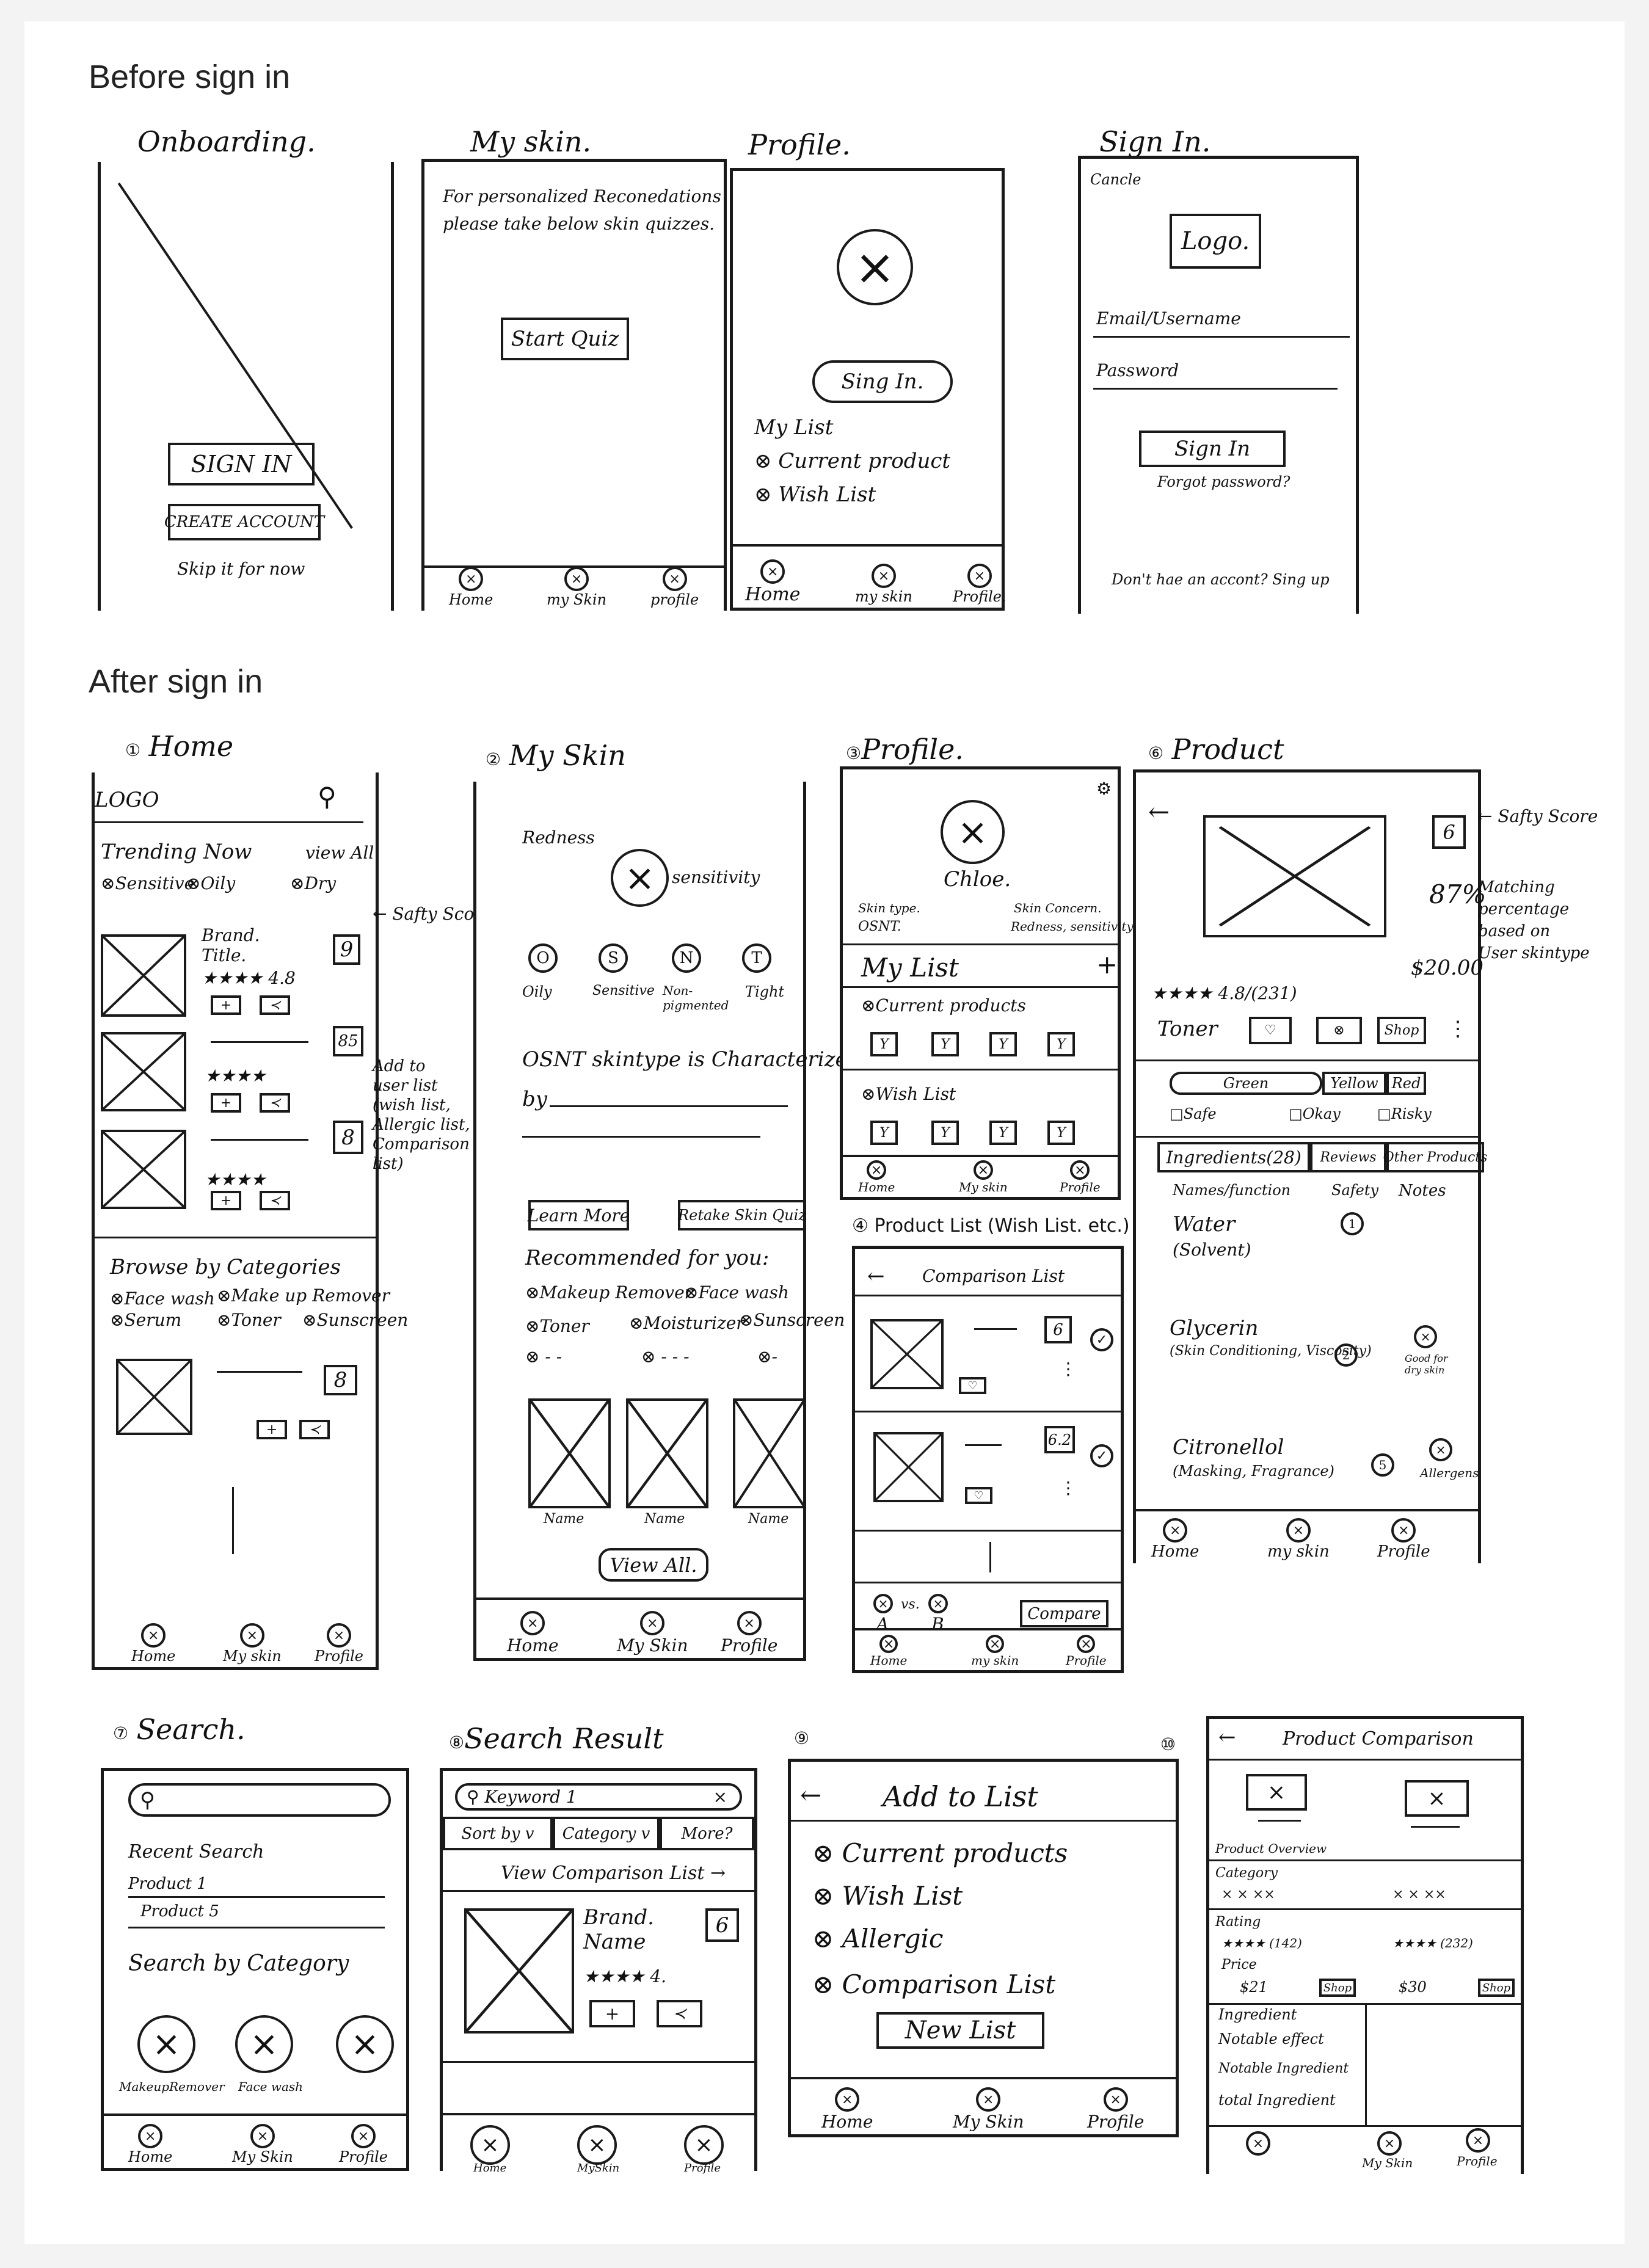  What do you see at coordinates (1221, 580) in the screenshot?
I see `signup-link: Don't hae an accont? Sing up` at bounding box center [1221, 580].